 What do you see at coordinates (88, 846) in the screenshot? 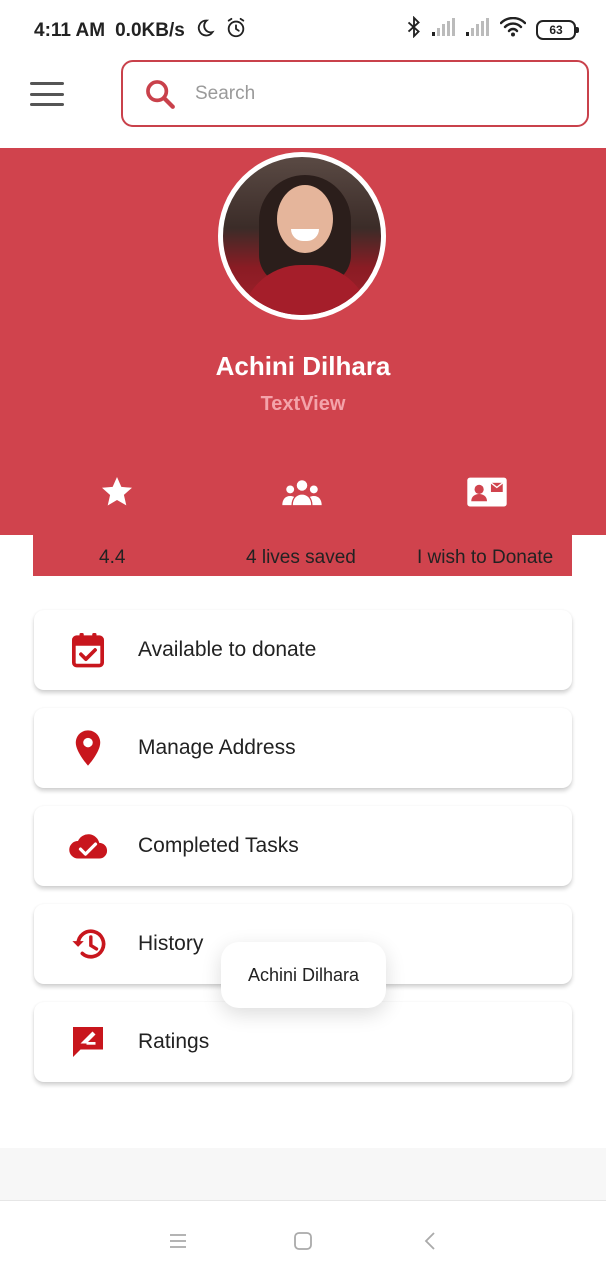
I see `cloud-check-icon` at bounding box center [88, 846].